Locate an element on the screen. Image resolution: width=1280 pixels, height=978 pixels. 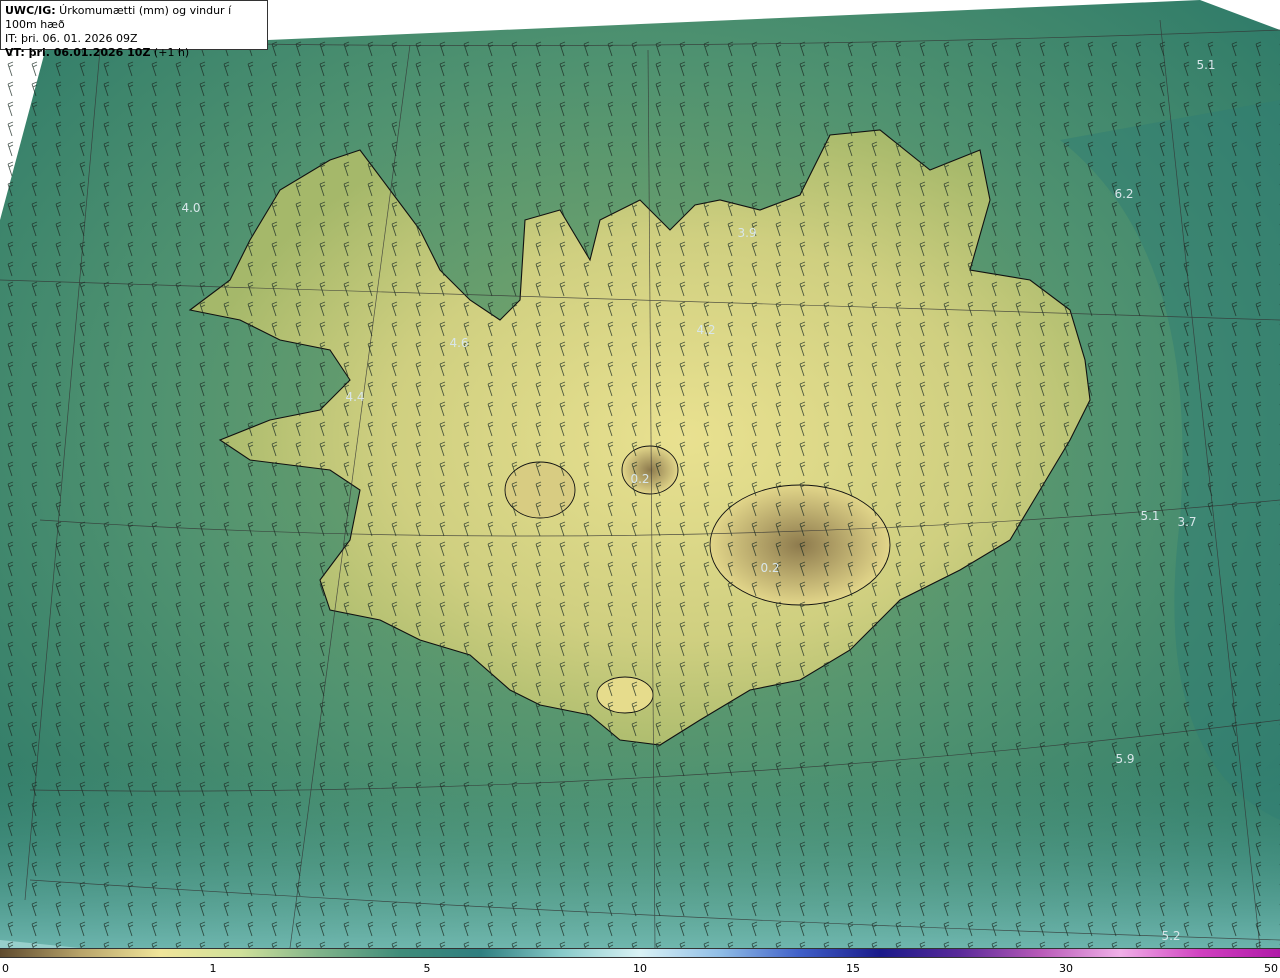
colorbar-tick: 0 is located at coordinates (5, 968).